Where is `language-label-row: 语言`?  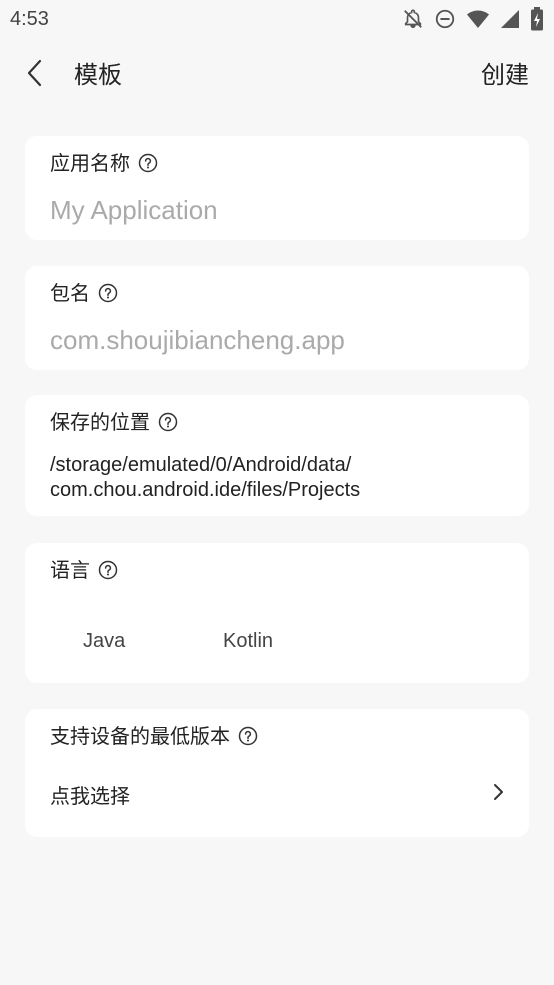 language-label-row: 语言 is located at coordinates (84, 570).